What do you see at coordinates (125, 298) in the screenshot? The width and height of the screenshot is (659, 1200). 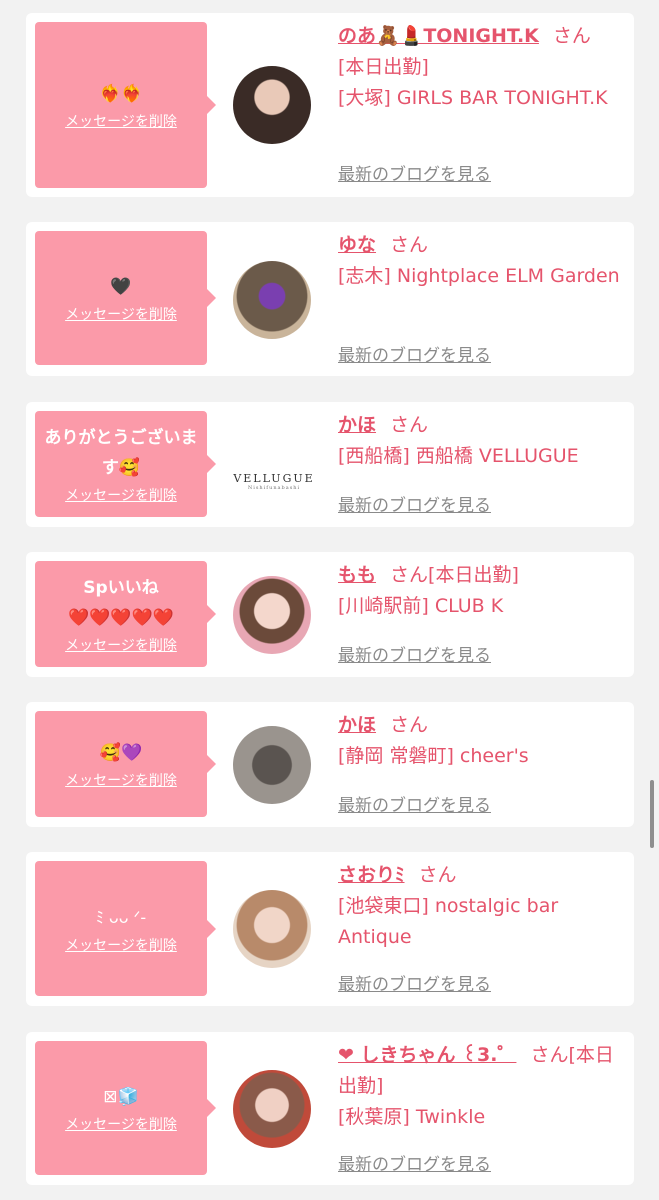 I see `message-bubble: 🖤 メッセージを削除` at bounding box center [125, 298].